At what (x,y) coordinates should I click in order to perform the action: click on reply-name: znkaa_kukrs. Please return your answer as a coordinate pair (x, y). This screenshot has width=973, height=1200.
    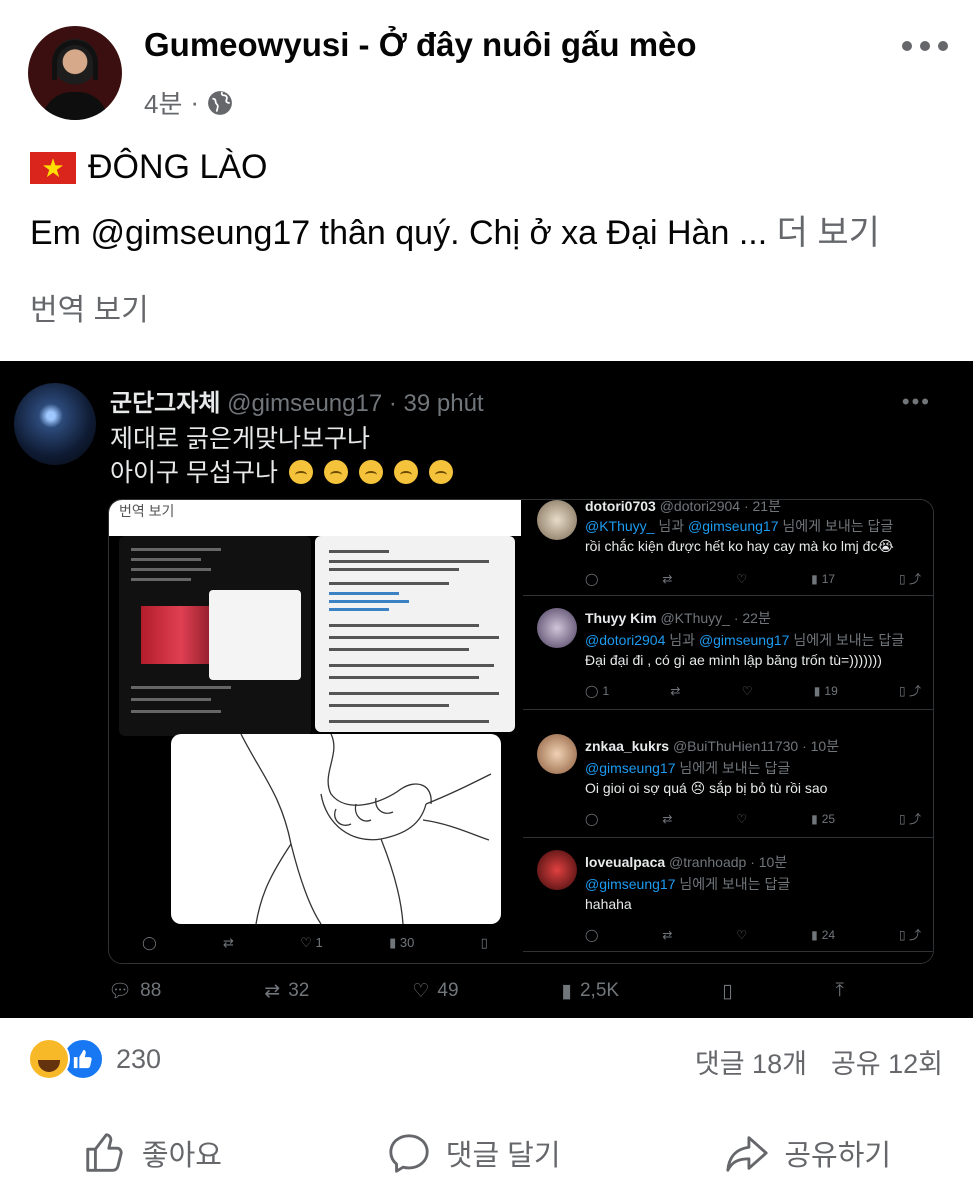
    Looking at the image, I should click on (627, 746).